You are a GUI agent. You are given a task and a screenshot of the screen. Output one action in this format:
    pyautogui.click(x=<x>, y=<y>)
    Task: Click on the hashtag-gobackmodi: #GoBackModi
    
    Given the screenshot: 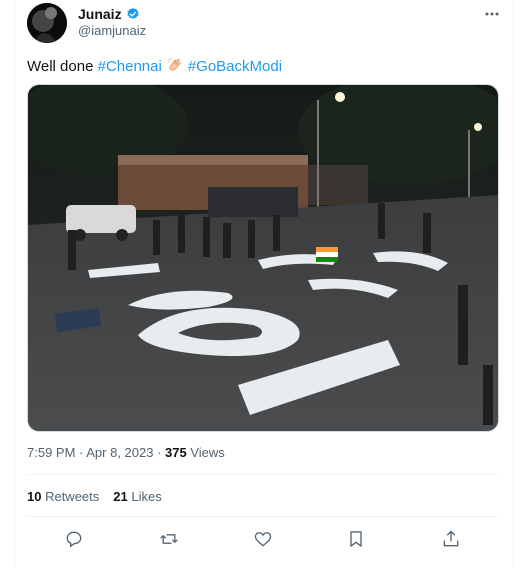 What is the action you would take?
    pyautogui.click(x=235, y=66)
    